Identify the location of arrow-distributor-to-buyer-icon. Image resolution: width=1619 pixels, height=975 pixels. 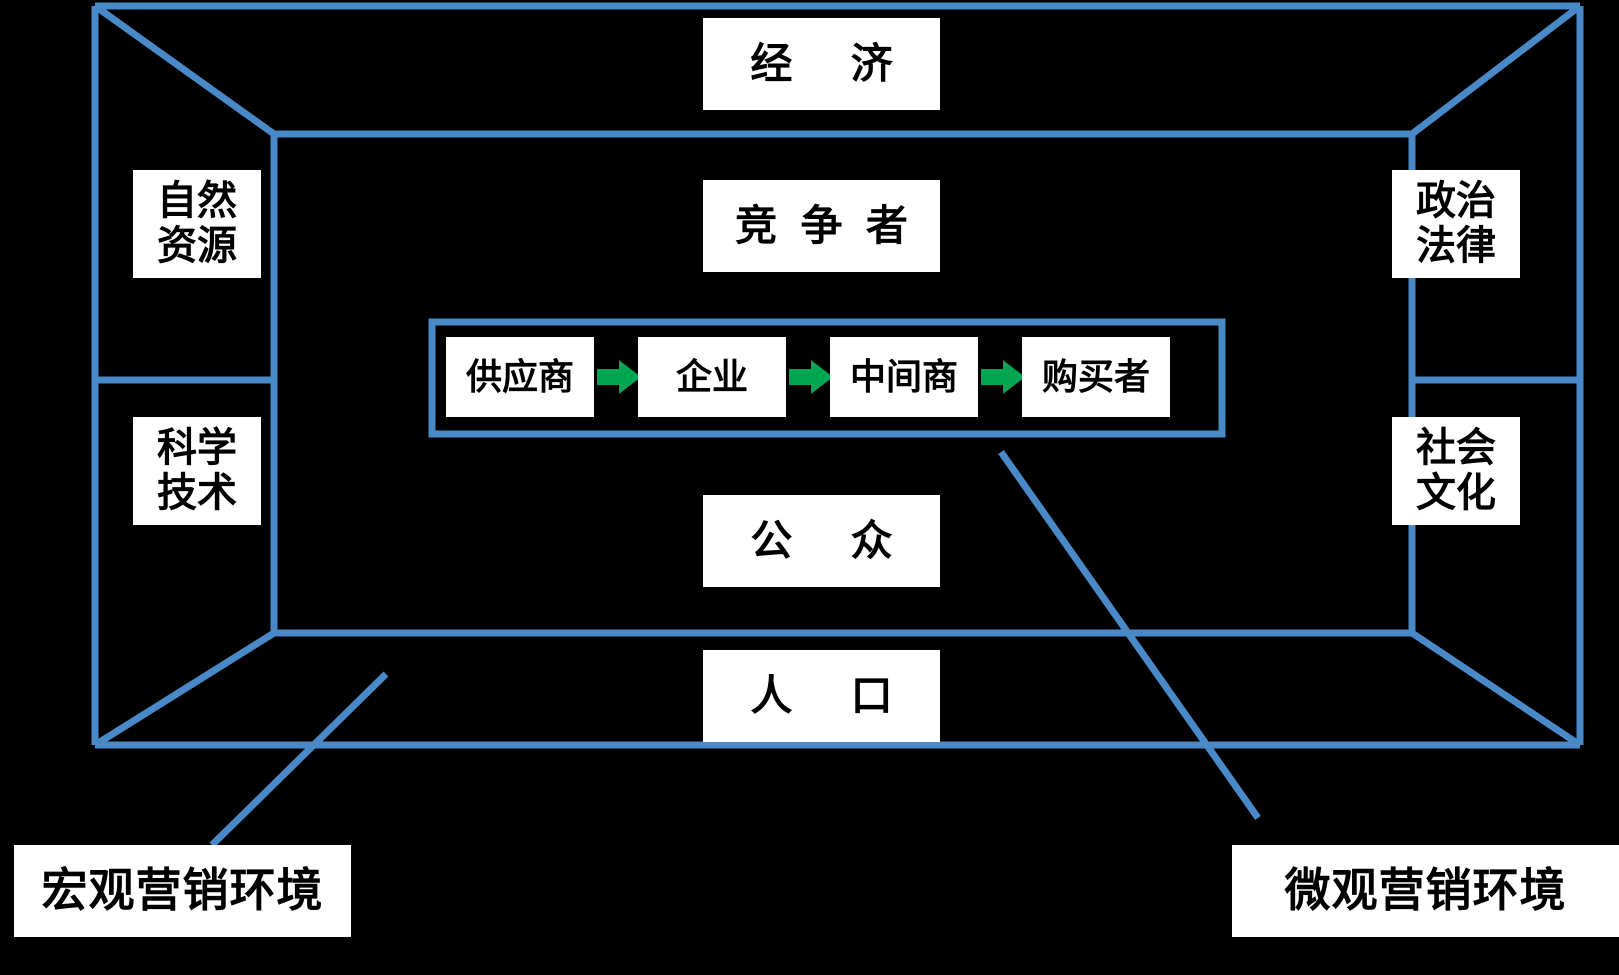
(1003, 377).